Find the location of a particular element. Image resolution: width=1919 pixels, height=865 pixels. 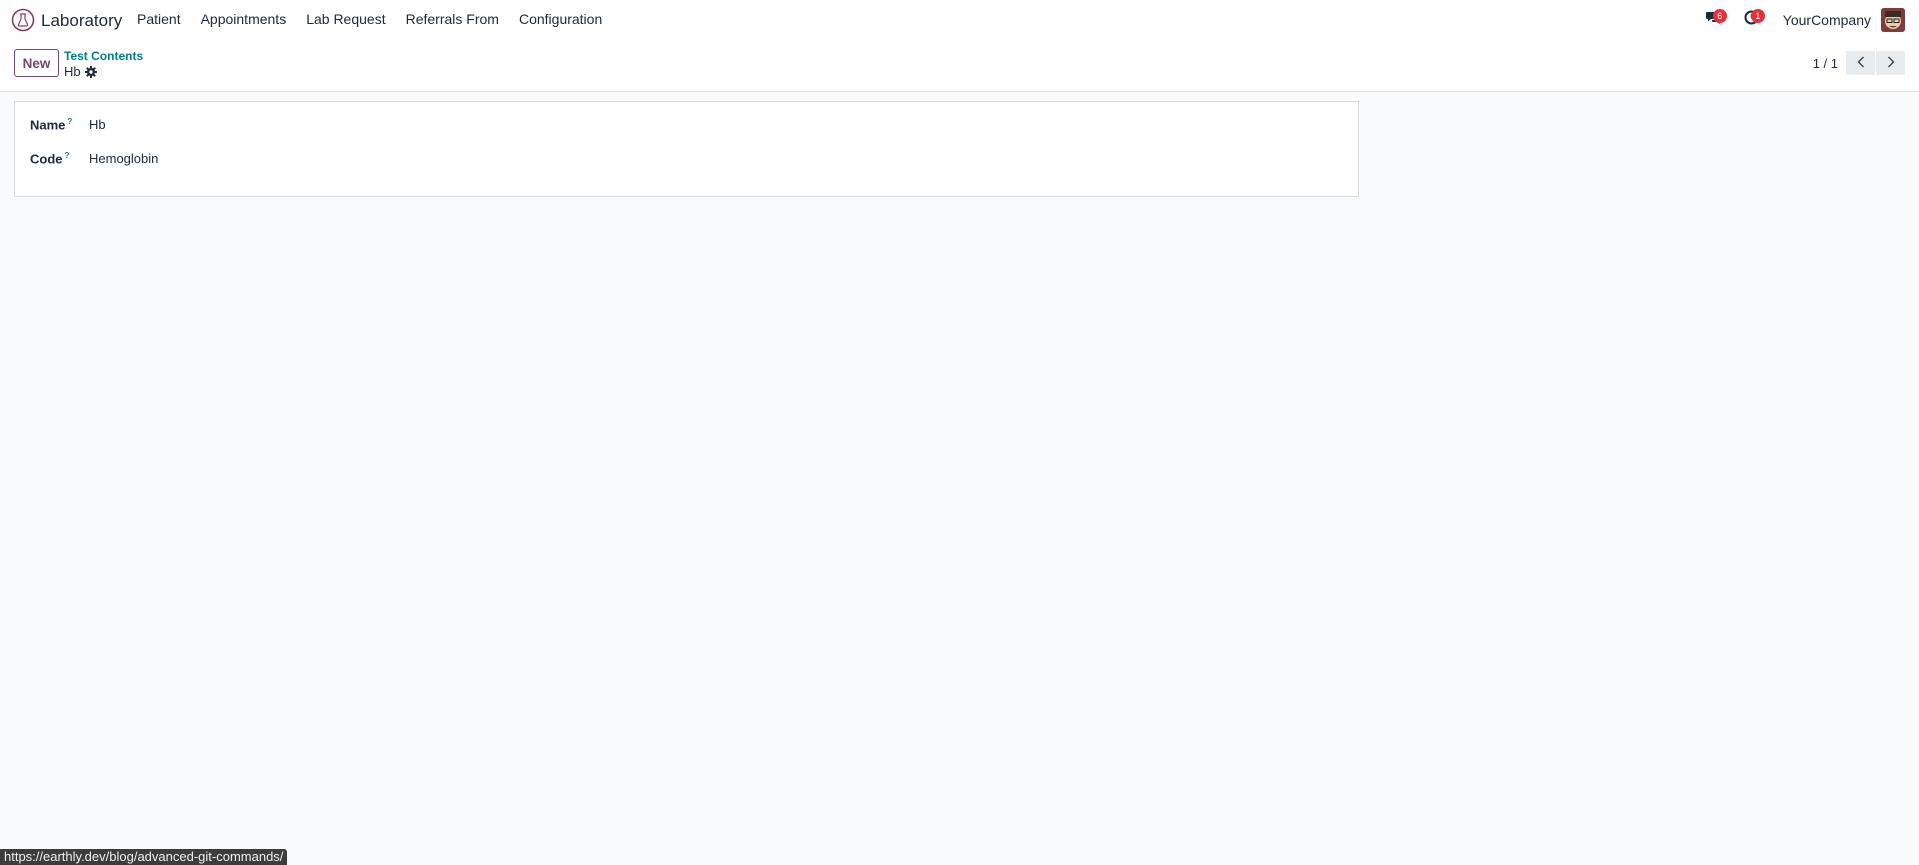

pager-next-button is located at coordinates (1890, 63).